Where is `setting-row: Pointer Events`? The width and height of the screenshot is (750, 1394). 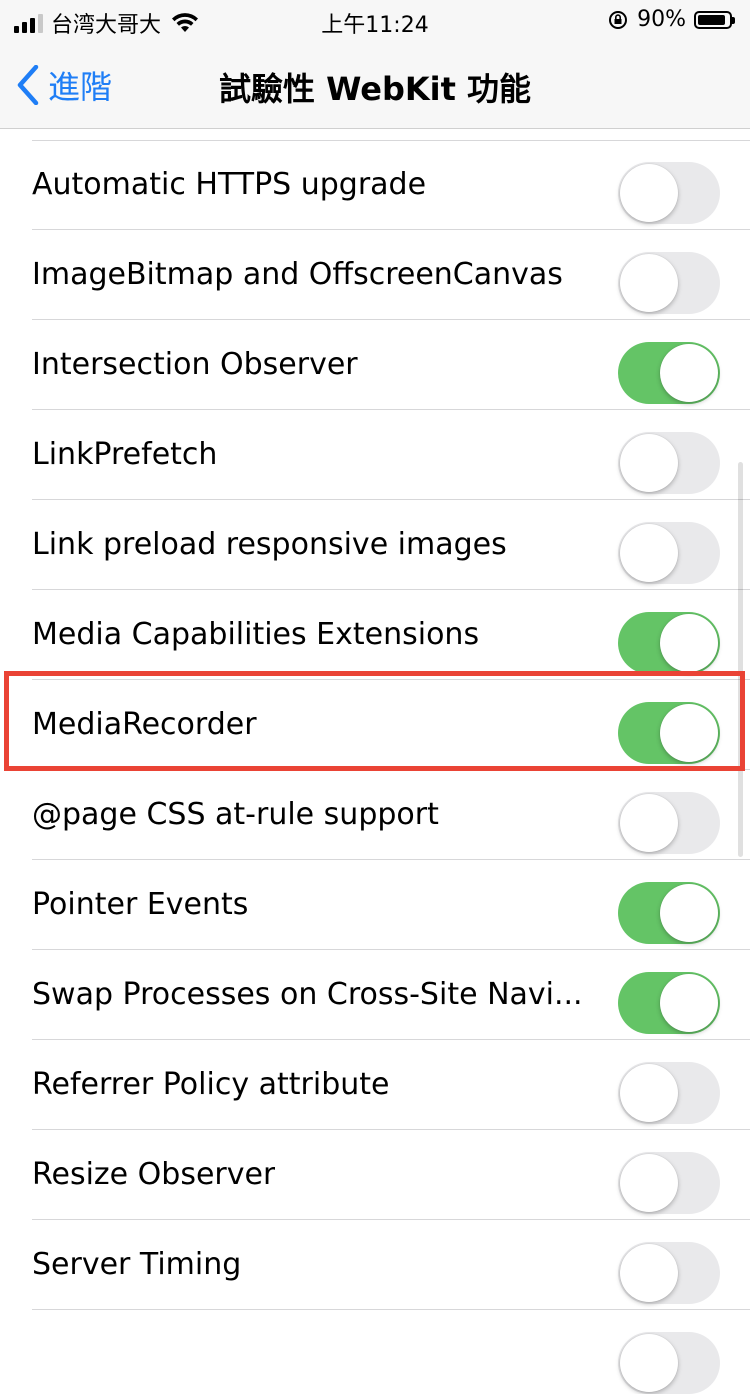 setting-row: Pointer Events is located at coordinates (375, 905).